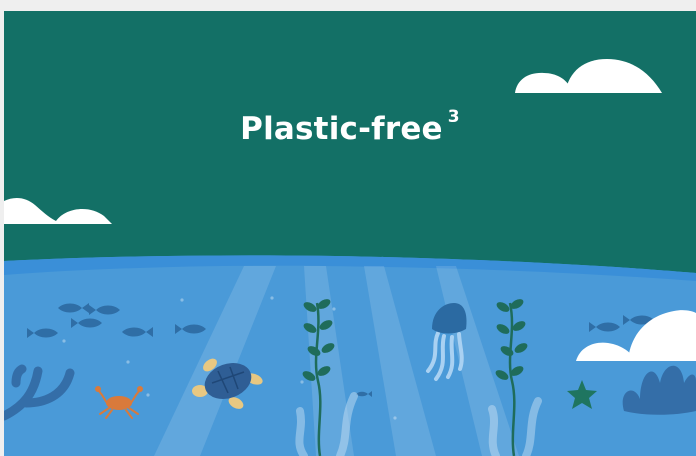 The height and width of the screenshot is (456, 696). I want to click on title-superscript: 3, so click(453, 116).